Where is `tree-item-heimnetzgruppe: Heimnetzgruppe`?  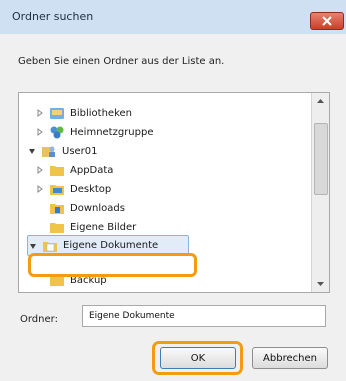
tree-item-heimnetzgruppe: Heimnetzgruppe is located at coordinates (94, 132).